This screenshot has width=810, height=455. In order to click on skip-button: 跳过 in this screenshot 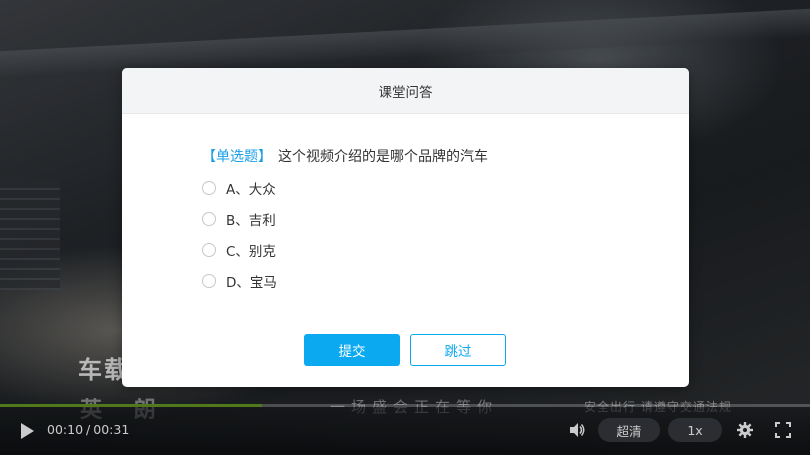, I will do `click(458, 350)`.